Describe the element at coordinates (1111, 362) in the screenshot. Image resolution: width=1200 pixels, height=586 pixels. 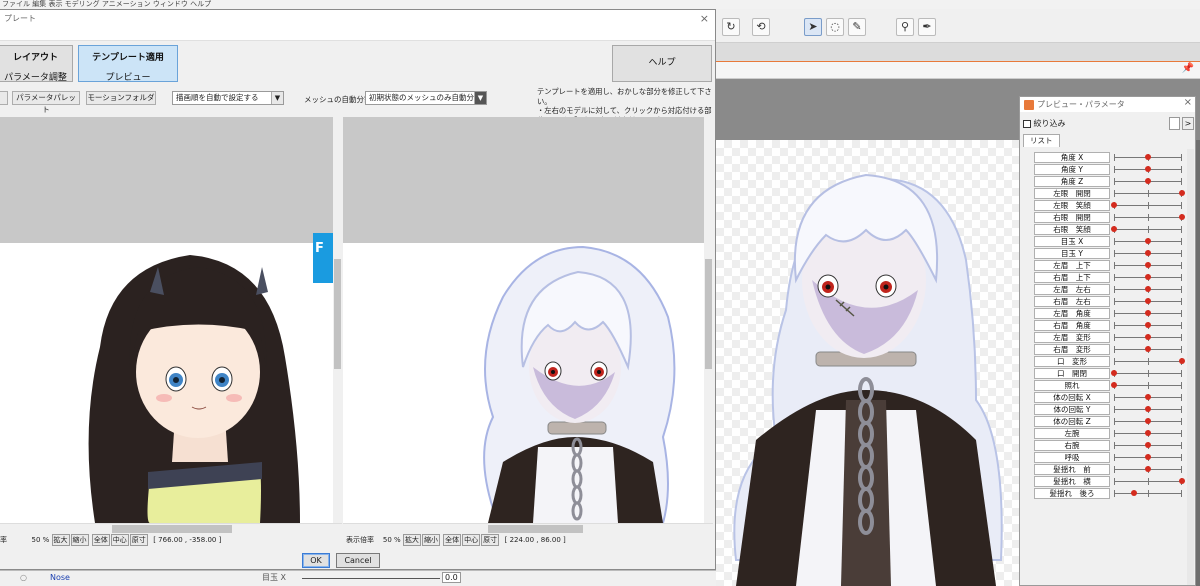
I see `parameter-row: 口 変形` at that location.